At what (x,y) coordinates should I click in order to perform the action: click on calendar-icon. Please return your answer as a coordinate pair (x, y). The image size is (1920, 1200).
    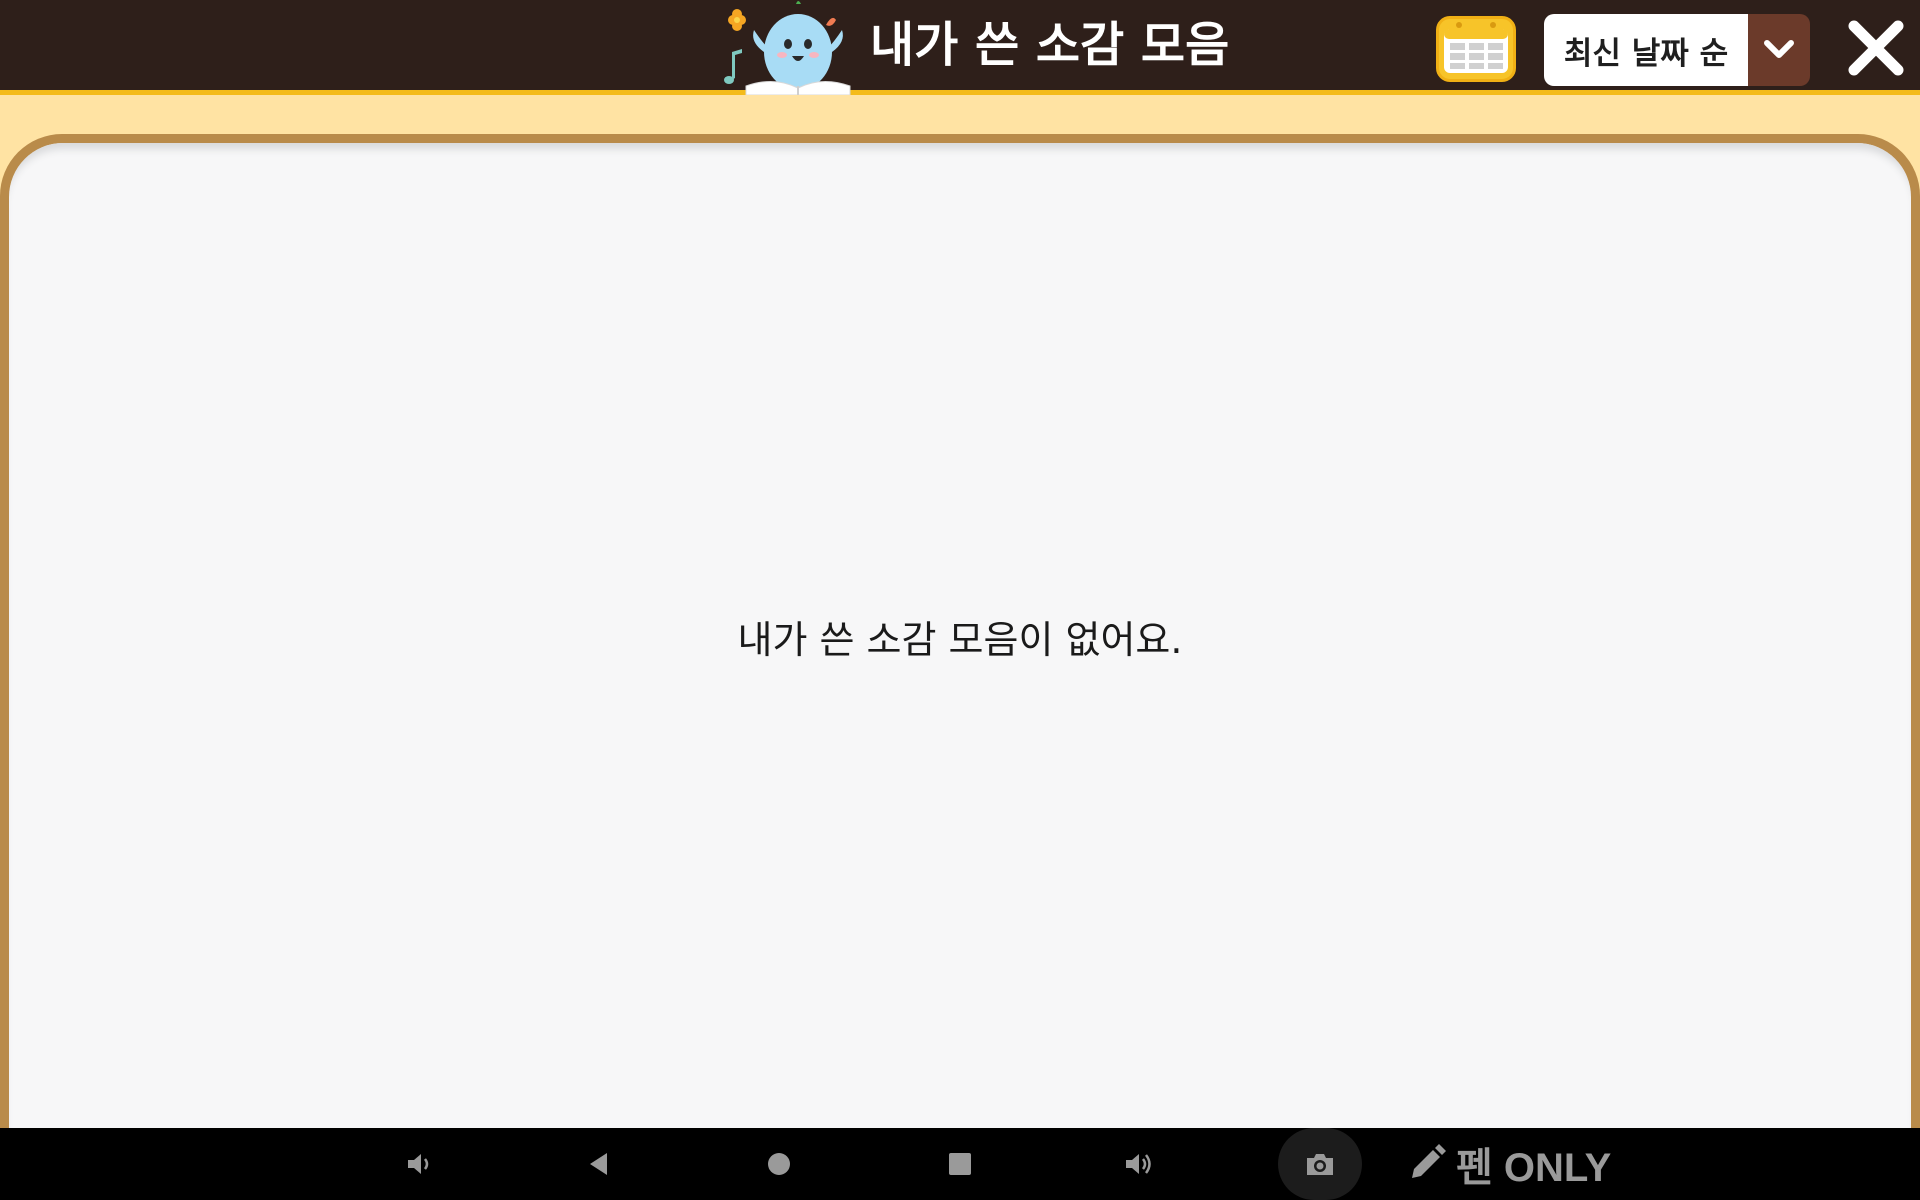
    Looking at the image, I should click on (1476, 47).